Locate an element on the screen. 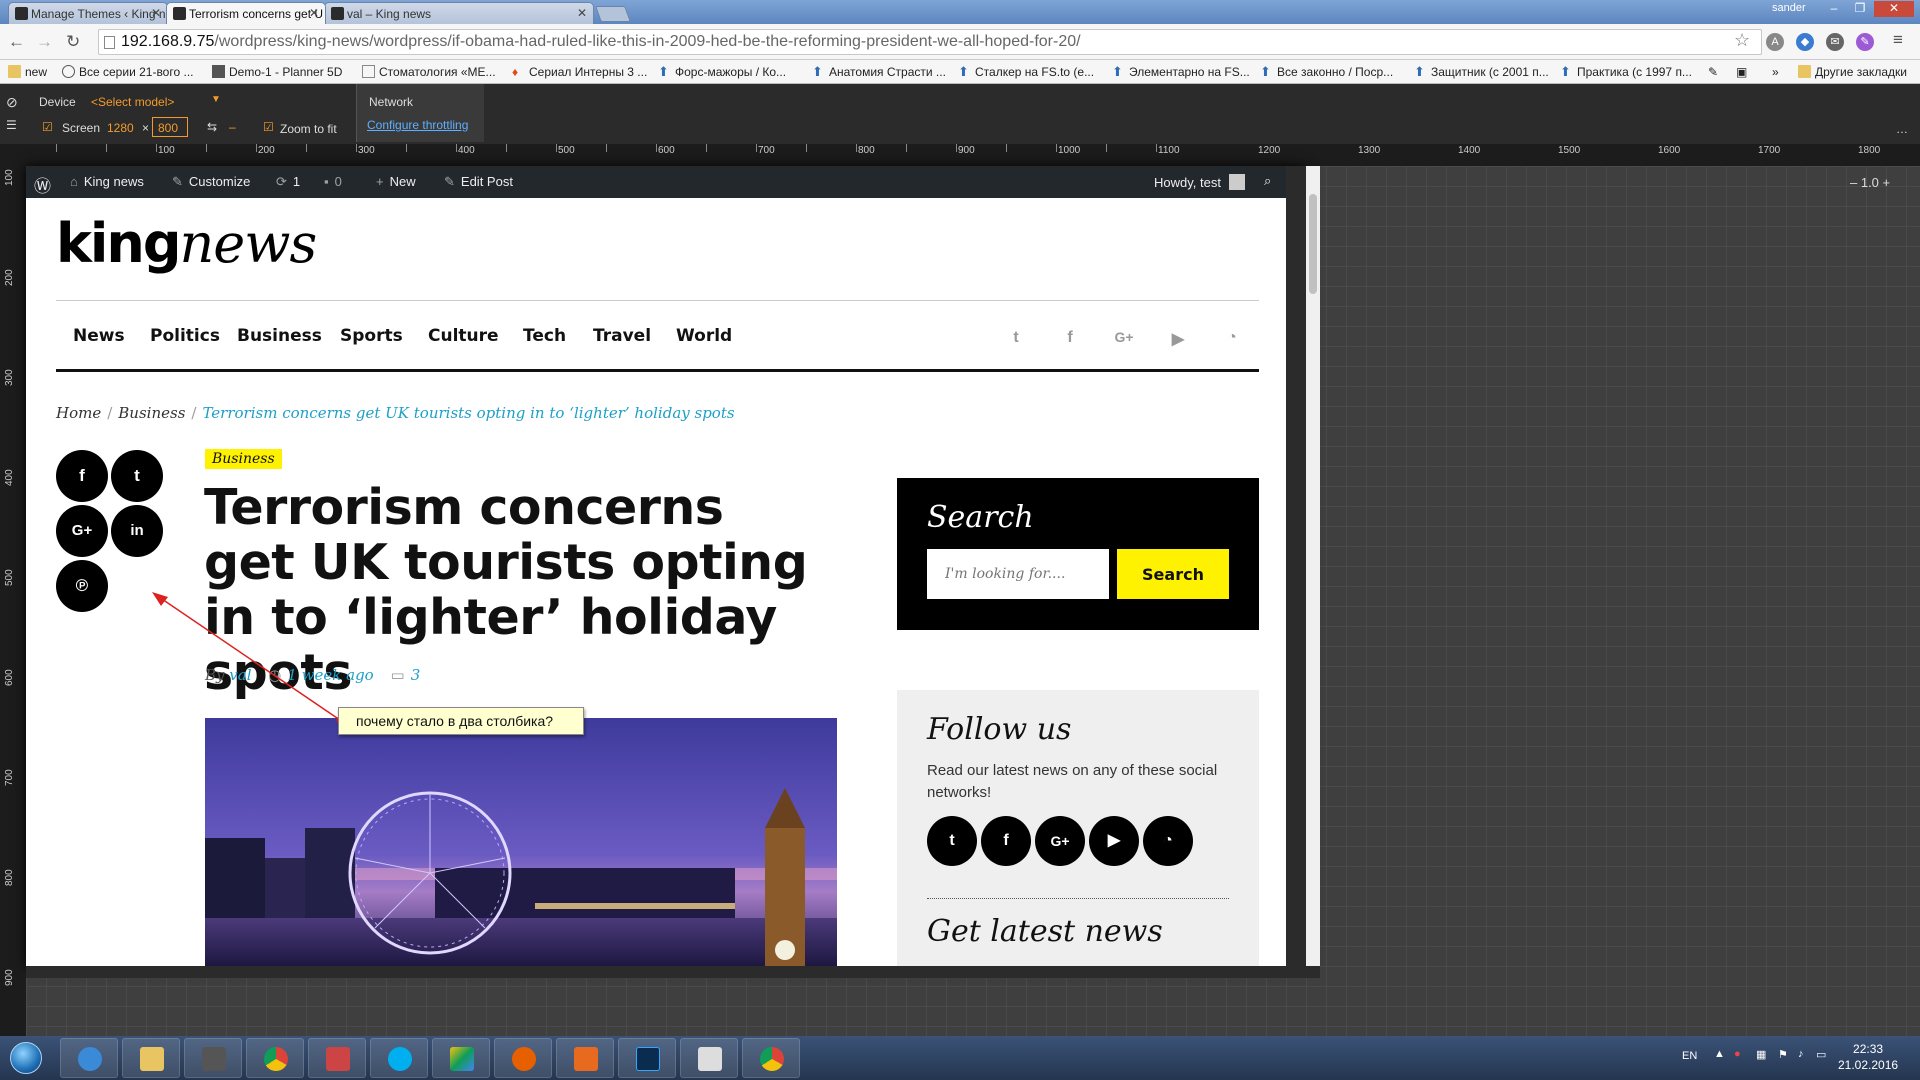 This screenshot has height=1080, width=1920. follow-rss-icon: ◔ is located at coordinates (1168, 841).